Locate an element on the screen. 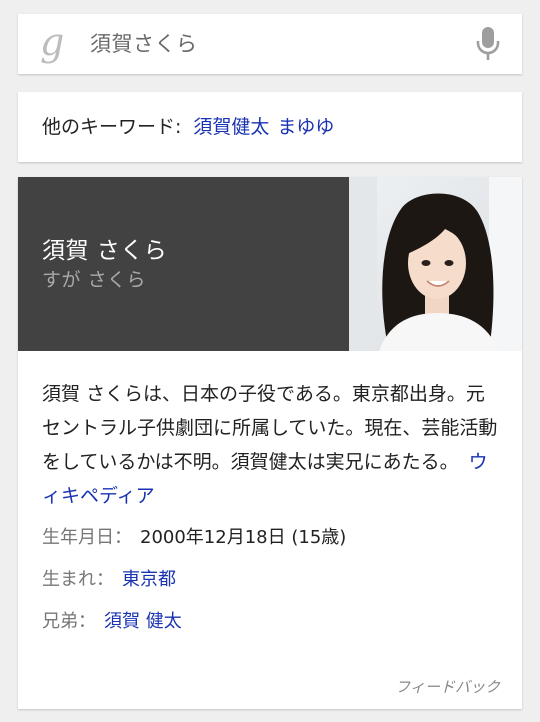  fact-birthdate-label: 生年月日： is located at coordinates (87, 537).